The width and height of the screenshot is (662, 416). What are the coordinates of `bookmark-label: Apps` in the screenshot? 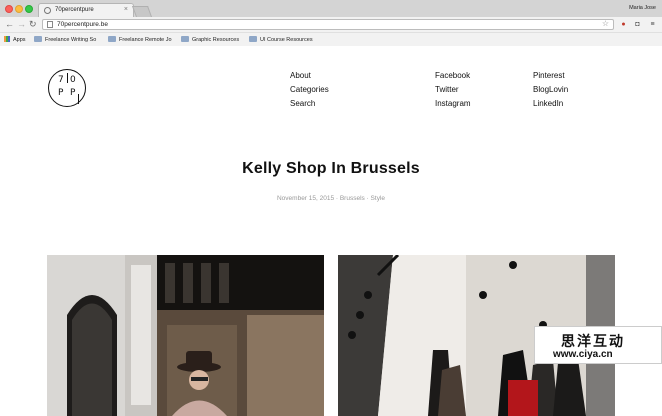 It's located at (19, 40).